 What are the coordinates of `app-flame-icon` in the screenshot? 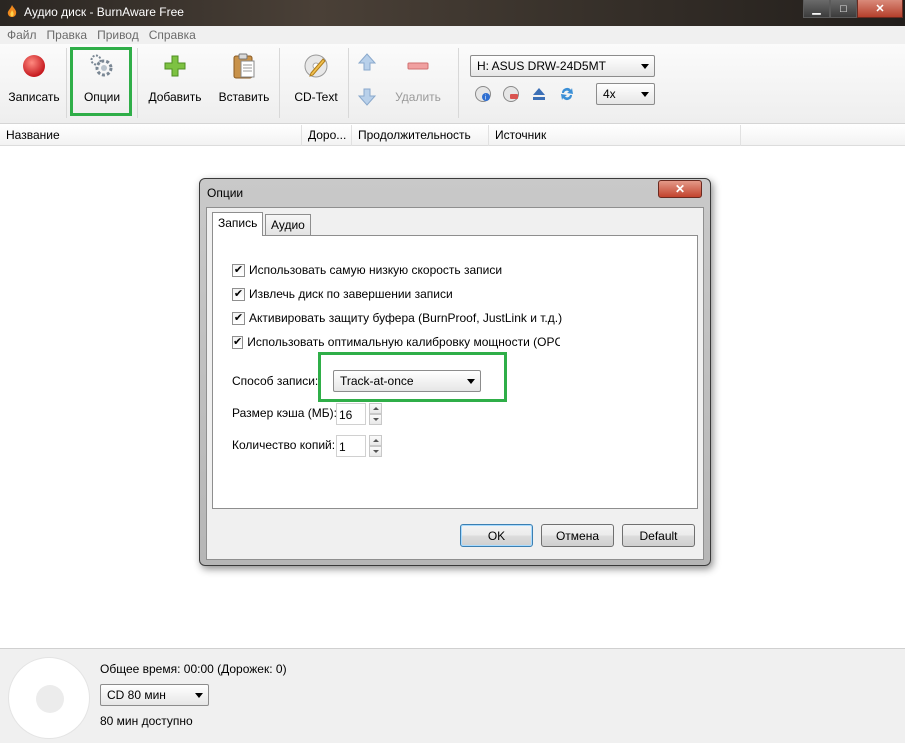 It's located at (12, 11).